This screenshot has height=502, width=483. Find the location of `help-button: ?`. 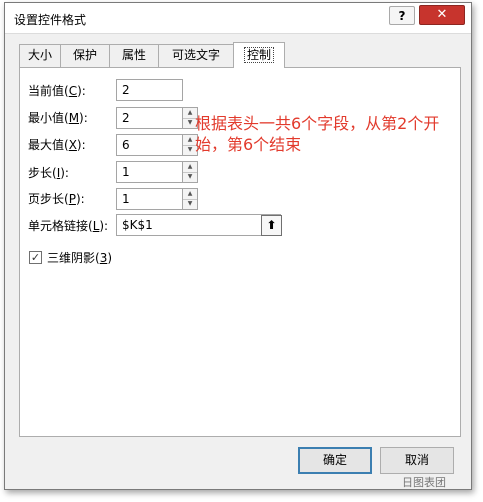

help-button: ? is located at coordinates (402, 15).